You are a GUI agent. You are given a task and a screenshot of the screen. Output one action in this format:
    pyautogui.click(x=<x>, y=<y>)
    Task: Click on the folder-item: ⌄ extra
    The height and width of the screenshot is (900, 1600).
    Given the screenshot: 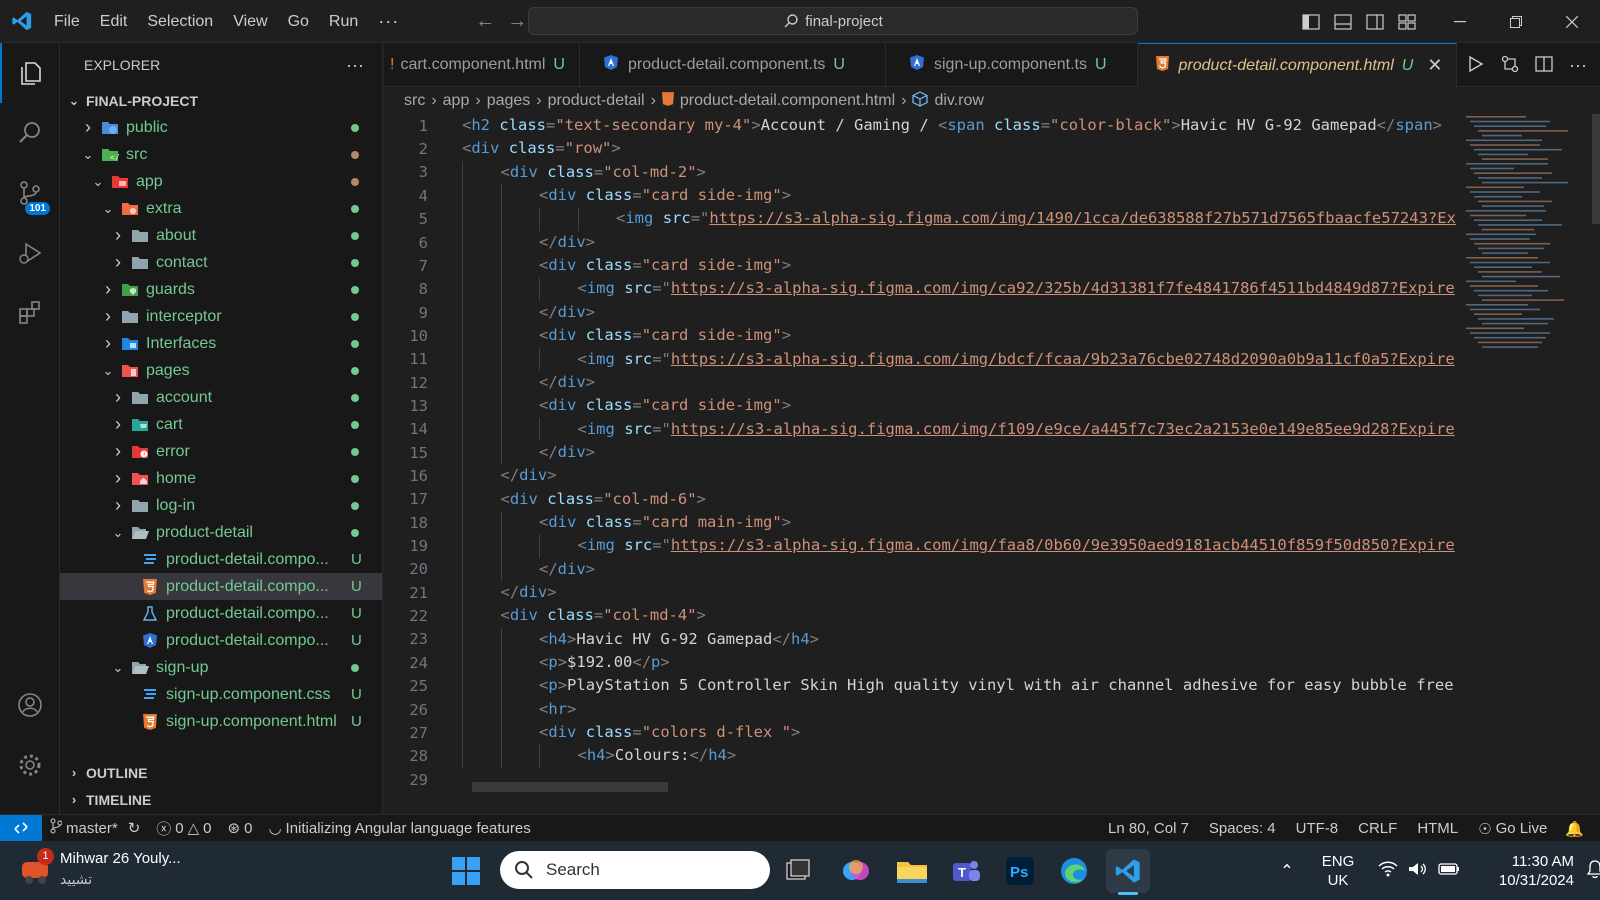 What is the action you would take?
    pyautogui.click(x=221, y=208)
    